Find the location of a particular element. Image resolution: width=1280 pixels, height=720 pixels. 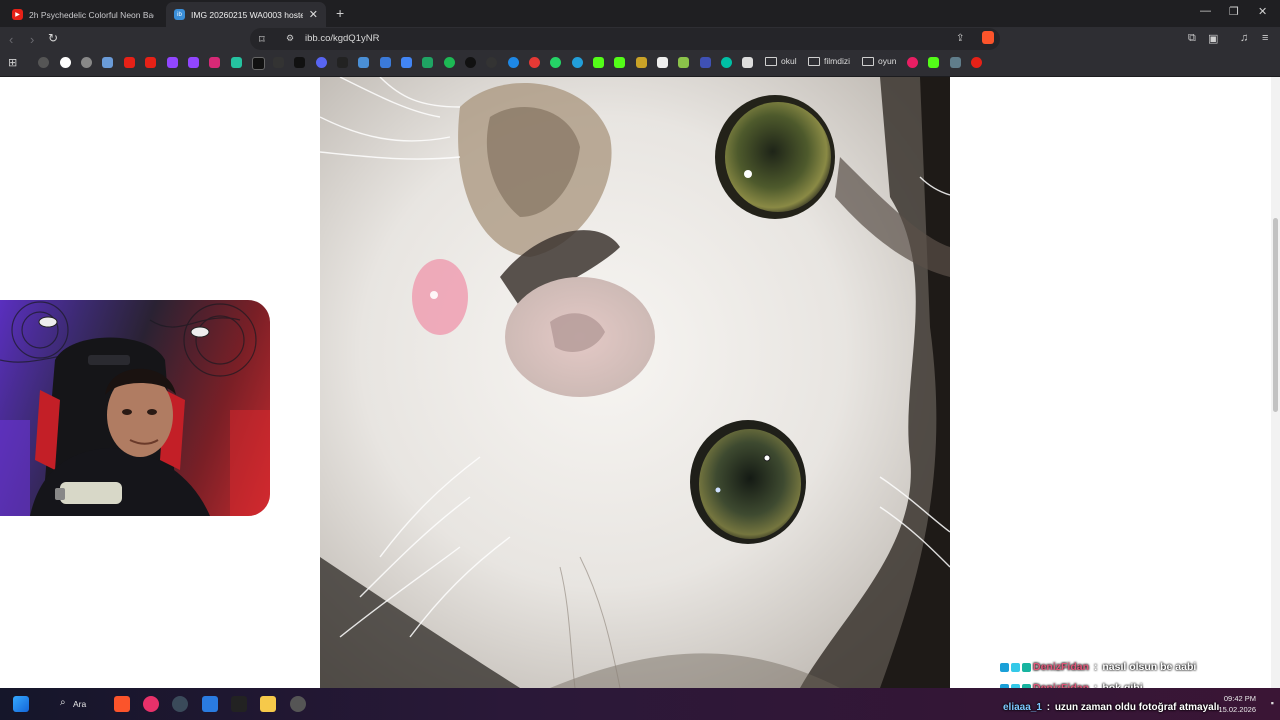

clock-date: 15.02.2026 is located at coordinates (1237, 709).